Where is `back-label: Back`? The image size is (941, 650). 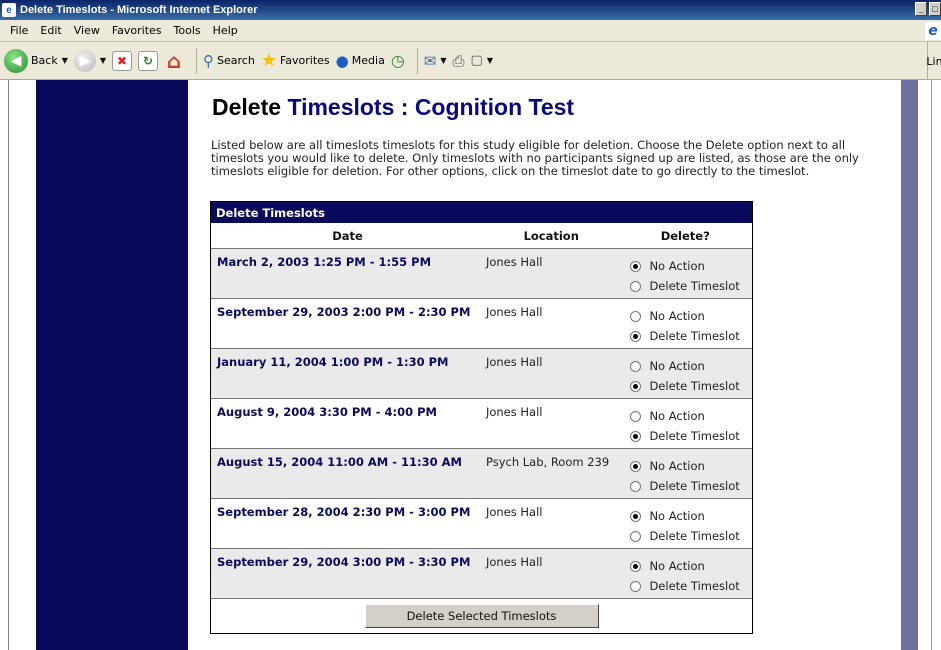 back-label: Back is located at coordinates (44, 60).